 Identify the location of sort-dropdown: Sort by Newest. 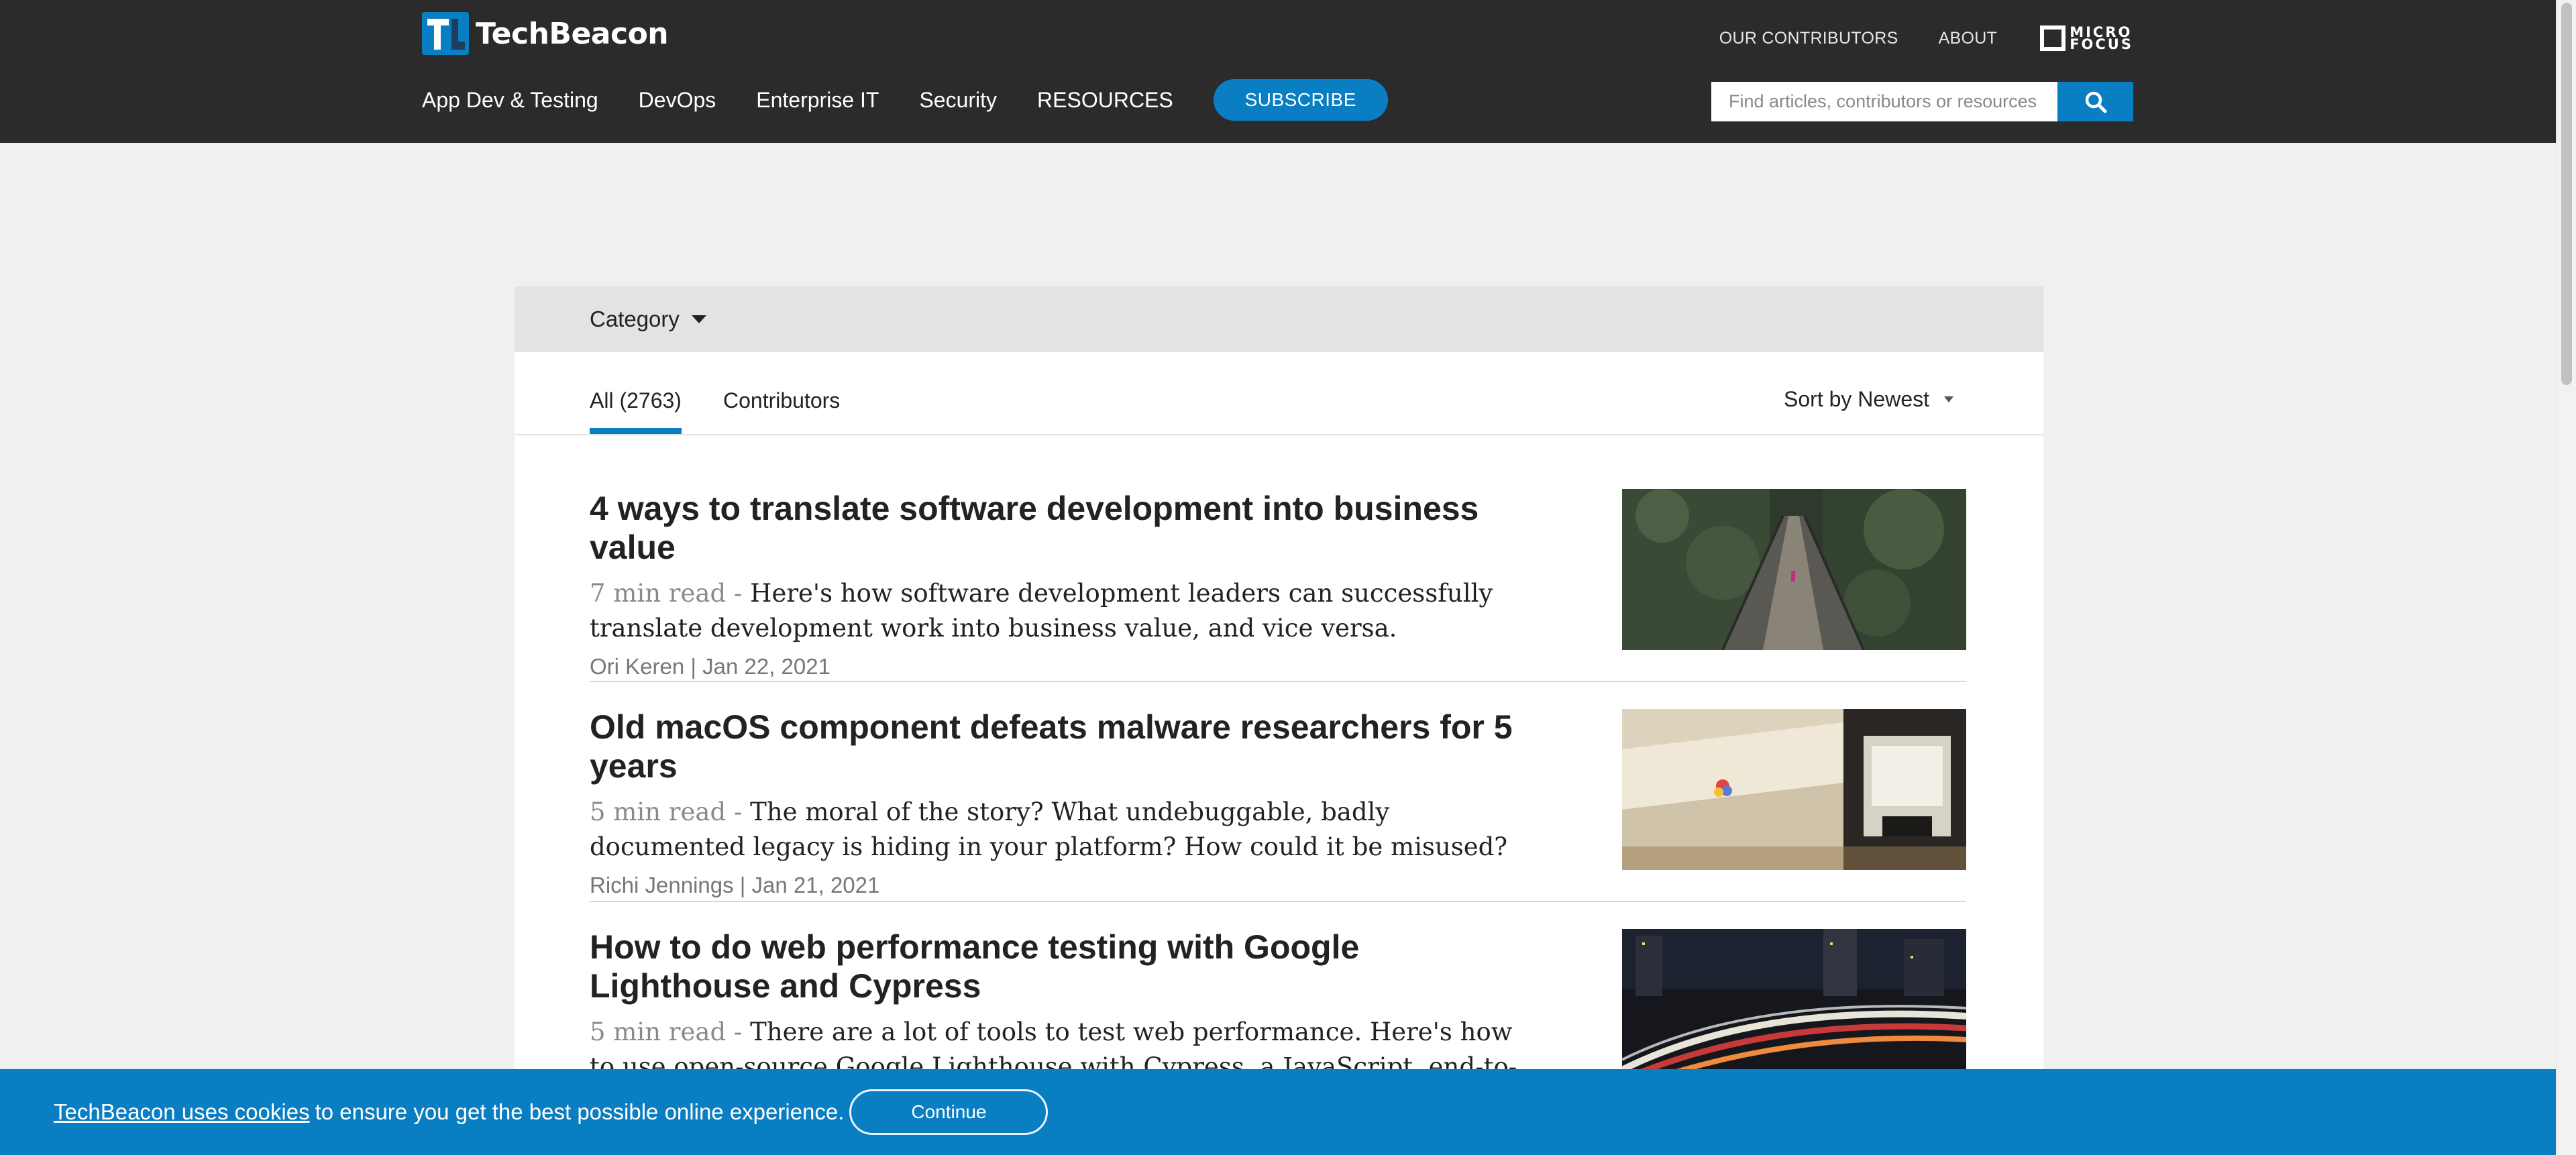
(1868, 399).